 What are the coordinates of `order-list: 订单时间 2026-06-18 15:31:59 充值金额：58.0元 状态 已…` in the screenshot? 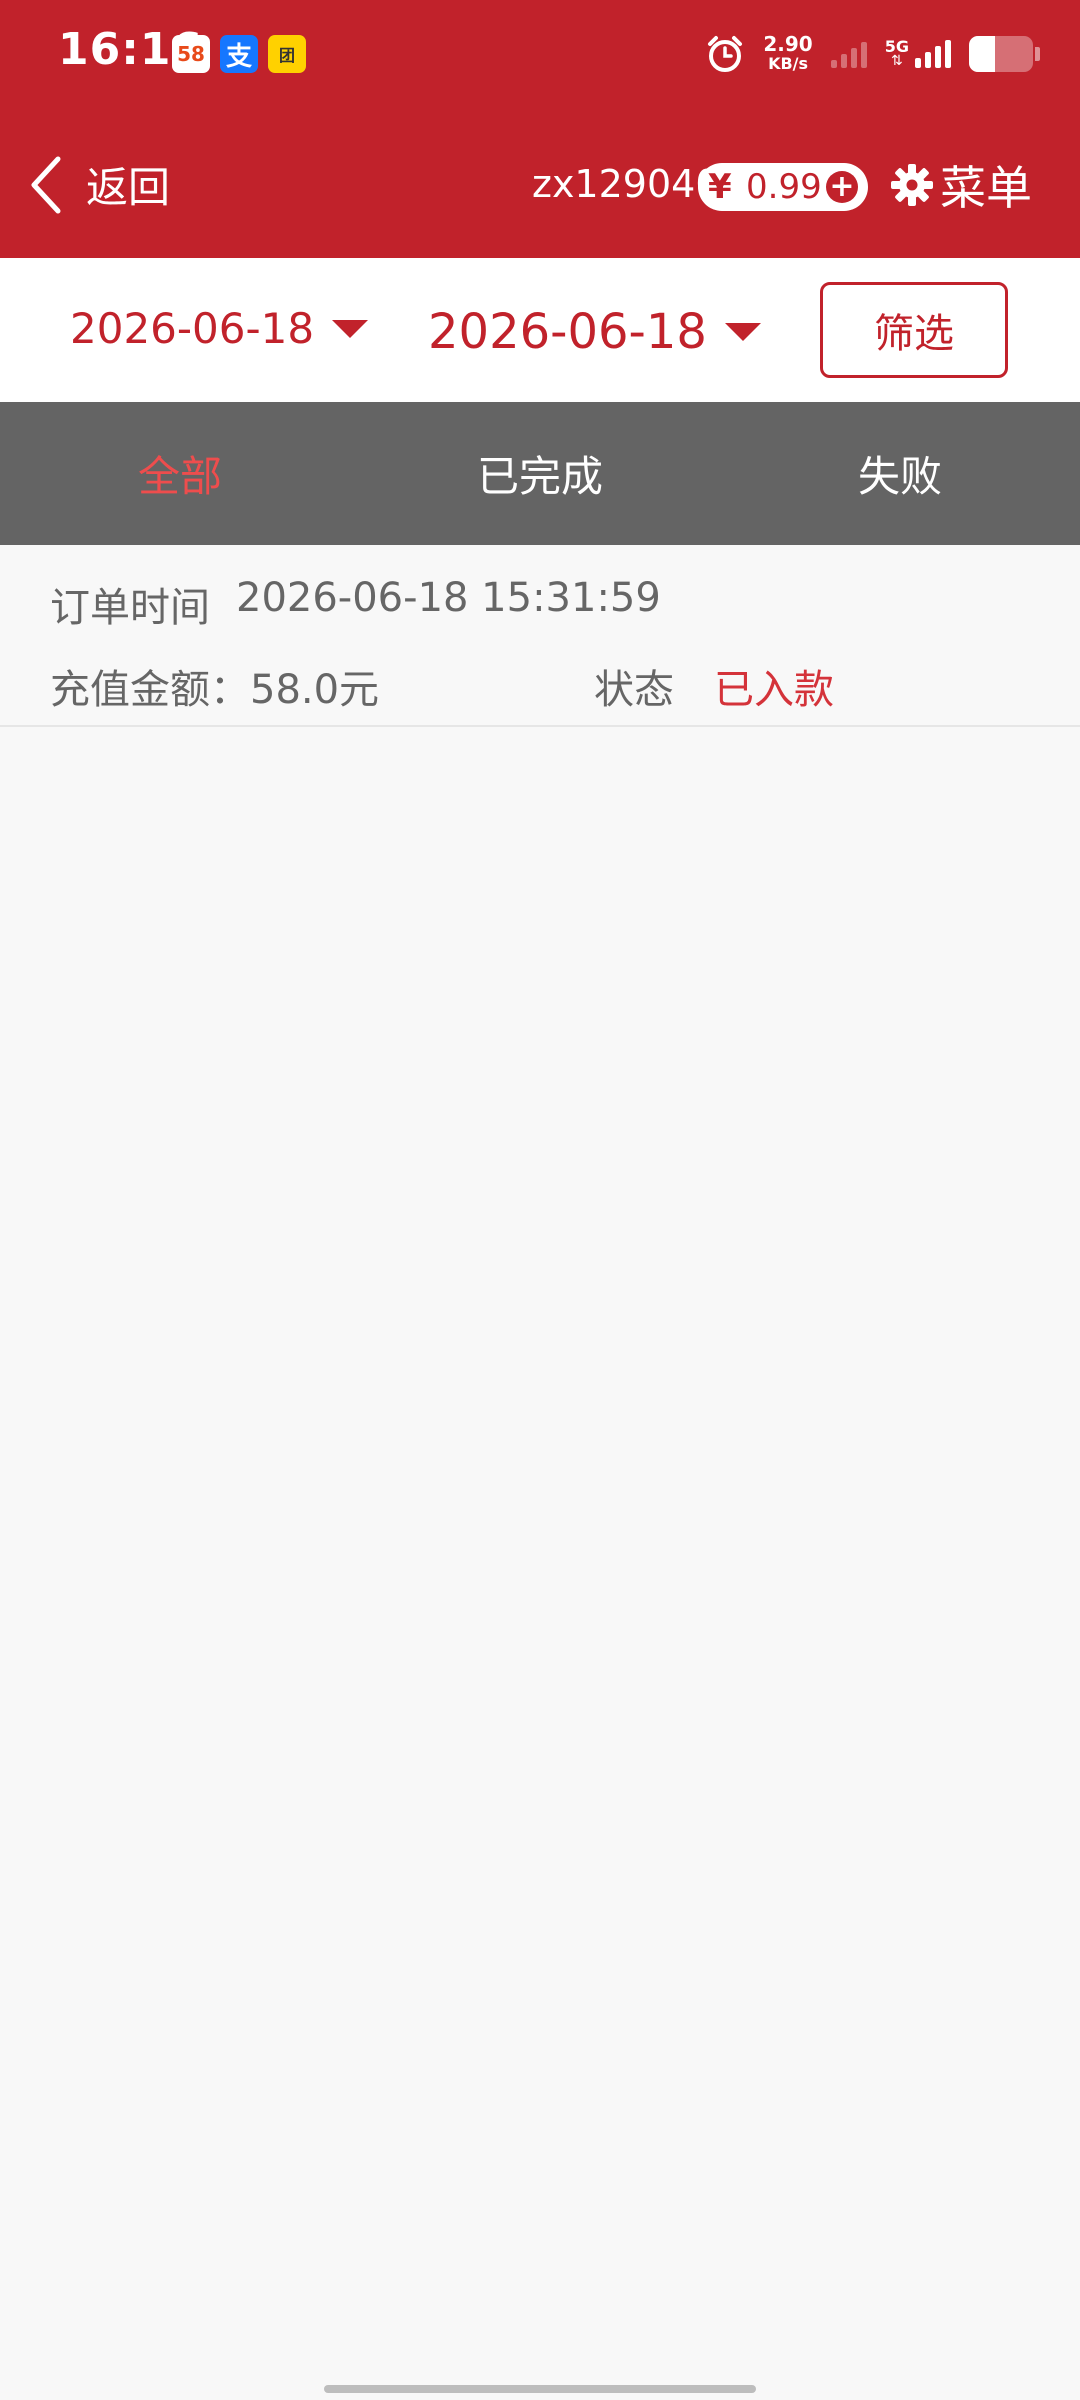 It's located at (540, 636).